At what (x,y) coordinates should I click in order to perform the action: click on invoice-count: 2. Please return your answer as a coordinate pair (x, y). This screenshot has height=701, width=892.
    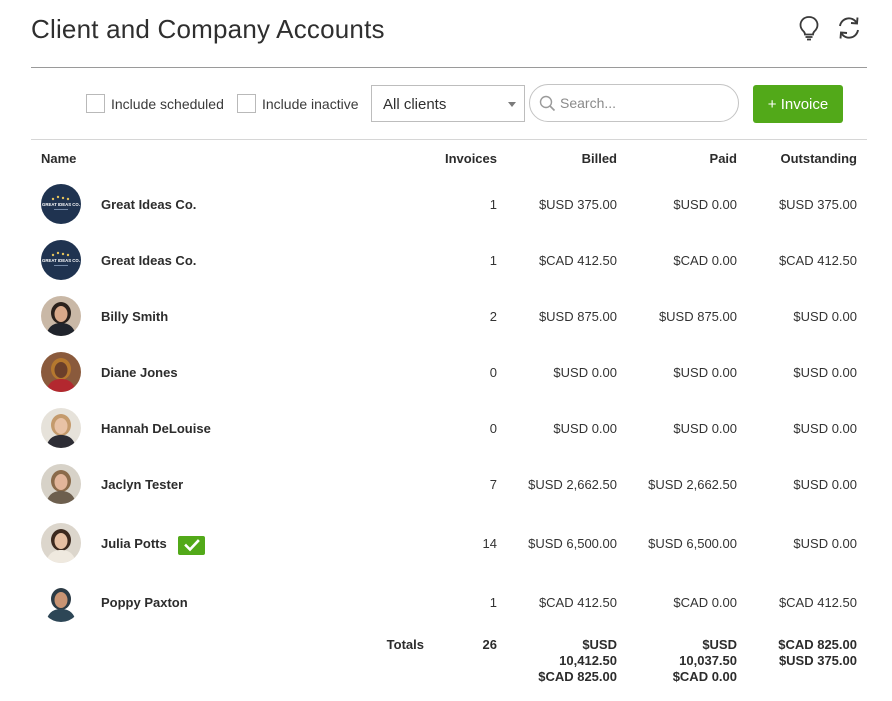
    Looking at the image, I should click on (493, 316).